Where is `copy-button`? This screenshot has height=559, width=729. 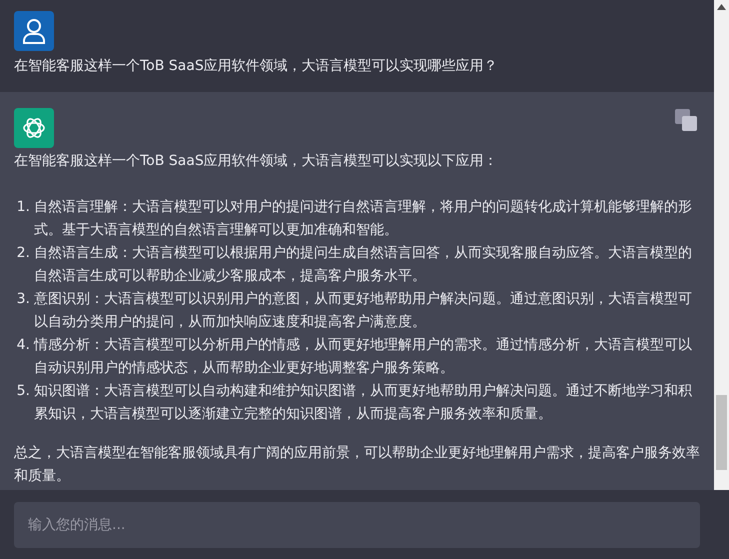
copy-button is located at coordinates (686, 120).